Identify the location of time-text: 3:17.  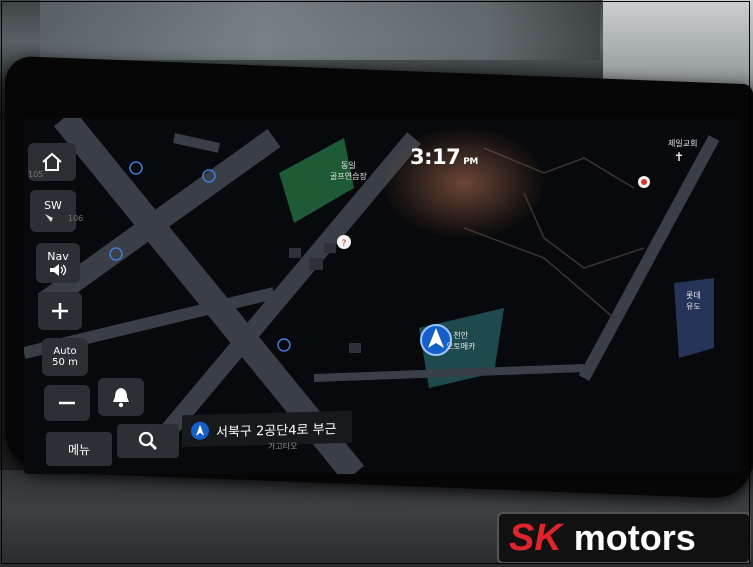
(435, 157).